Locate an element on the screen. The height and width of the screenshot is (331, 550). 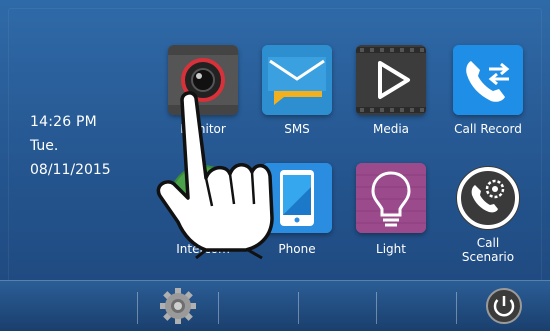
app-media-button is located at coordinates (391, 80).